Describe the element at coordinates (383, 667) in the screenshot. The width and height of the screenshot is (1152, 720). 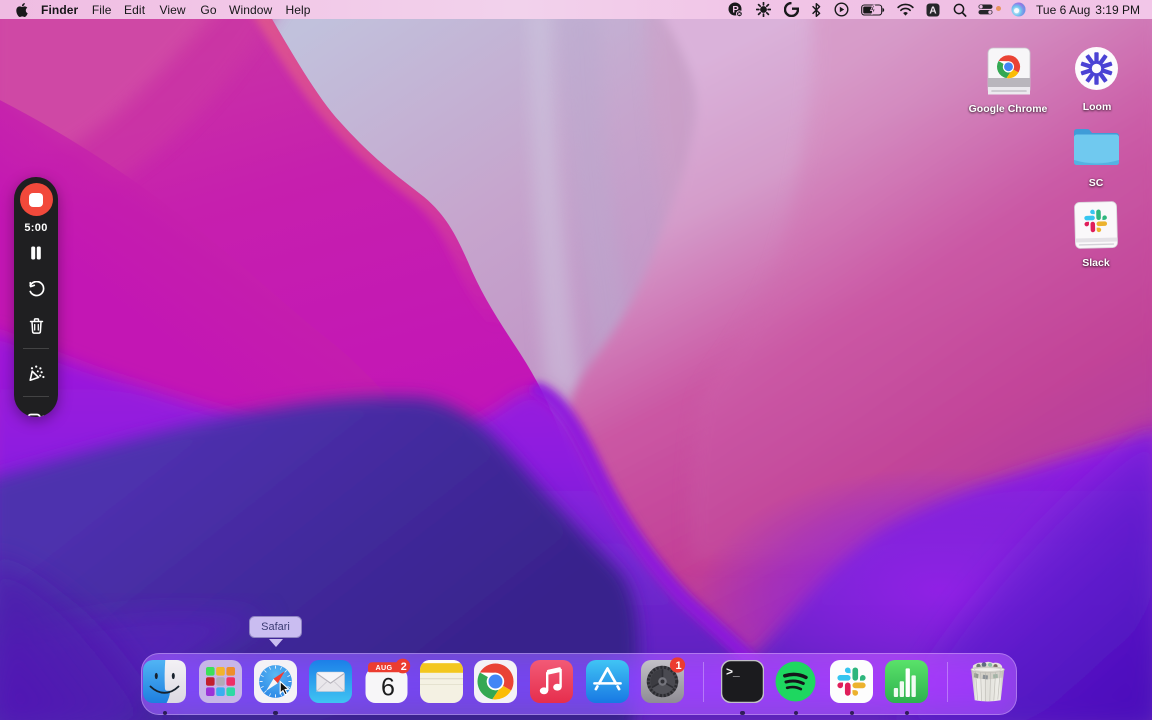
I see `svg-text: AUG` at that location.